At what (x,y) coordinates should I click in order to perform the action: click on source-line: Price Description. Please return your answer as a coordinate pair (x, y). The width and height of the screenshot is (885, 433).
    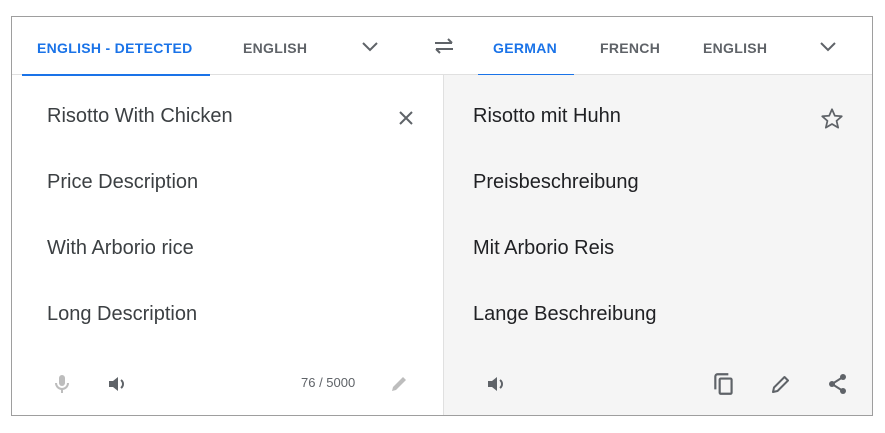
    Looking at the image, I should click on (122, 182).